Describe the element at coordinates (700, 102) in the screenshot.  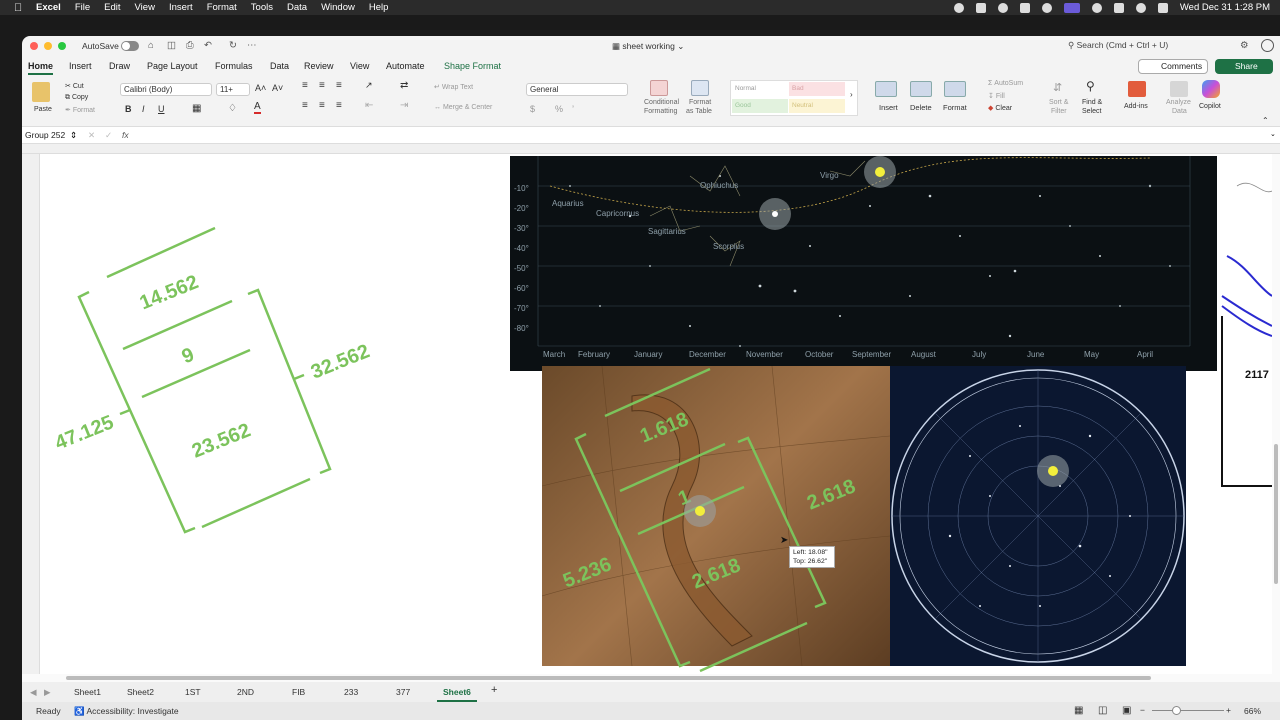
I see `format-as-table-label-1: Format` at that location.